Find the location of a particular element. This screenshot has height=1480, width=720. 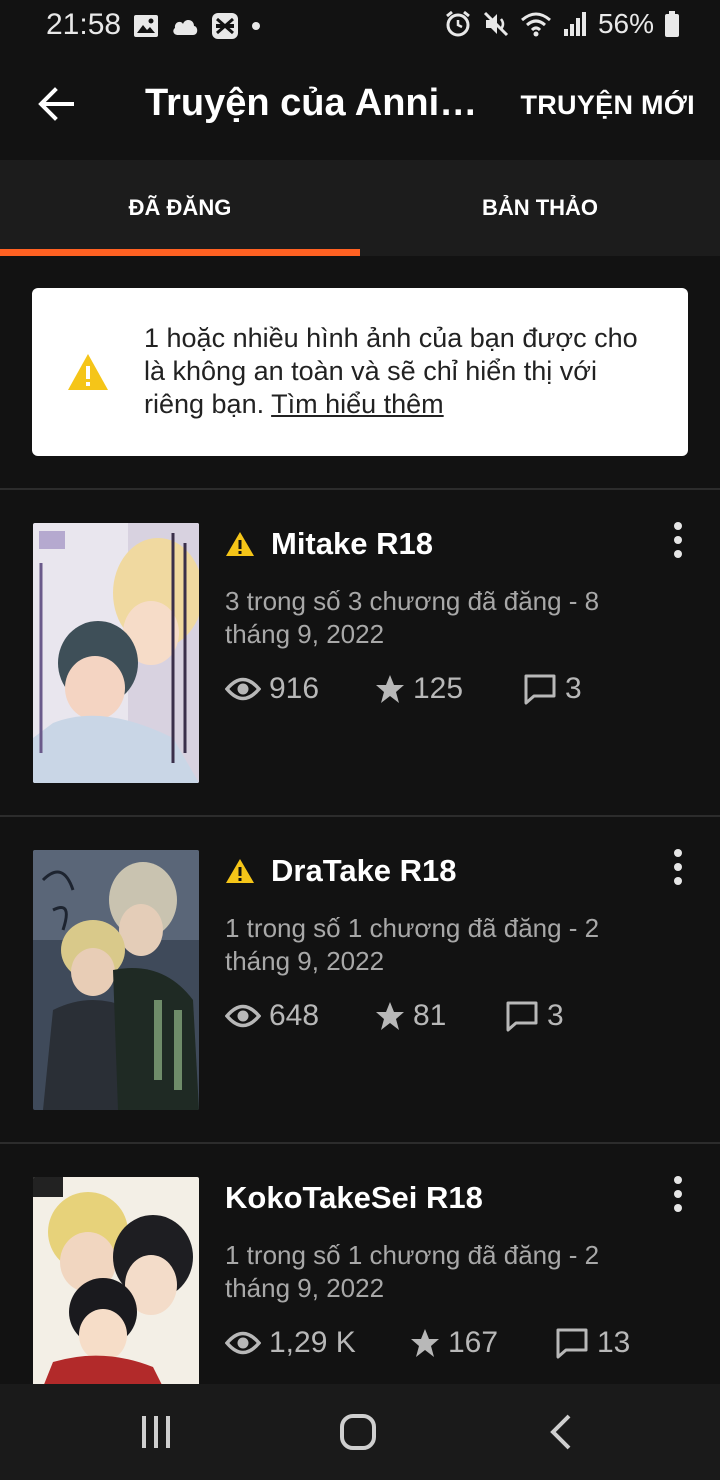

status-left-icons is located at coordinates (197, 26).